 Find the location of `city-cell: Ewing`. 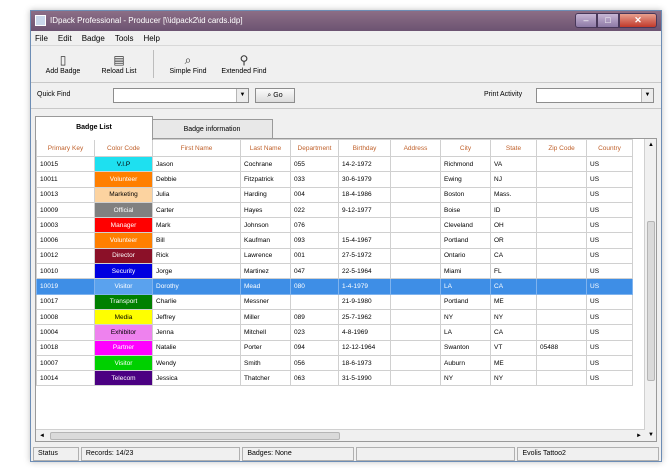

city-cell: Ewing is located at coordinates (465, 179).